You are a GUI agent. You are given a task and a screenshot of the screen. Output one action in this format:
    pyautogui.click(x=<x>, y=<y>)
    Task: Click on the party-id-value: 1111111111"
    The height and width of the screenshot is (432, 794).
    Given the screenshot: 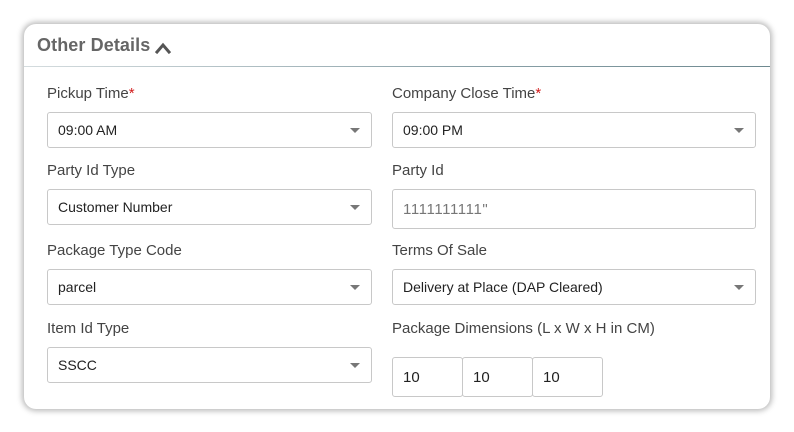 What is the action you would take?
    pyautogui.click(x=446, y=209)
    